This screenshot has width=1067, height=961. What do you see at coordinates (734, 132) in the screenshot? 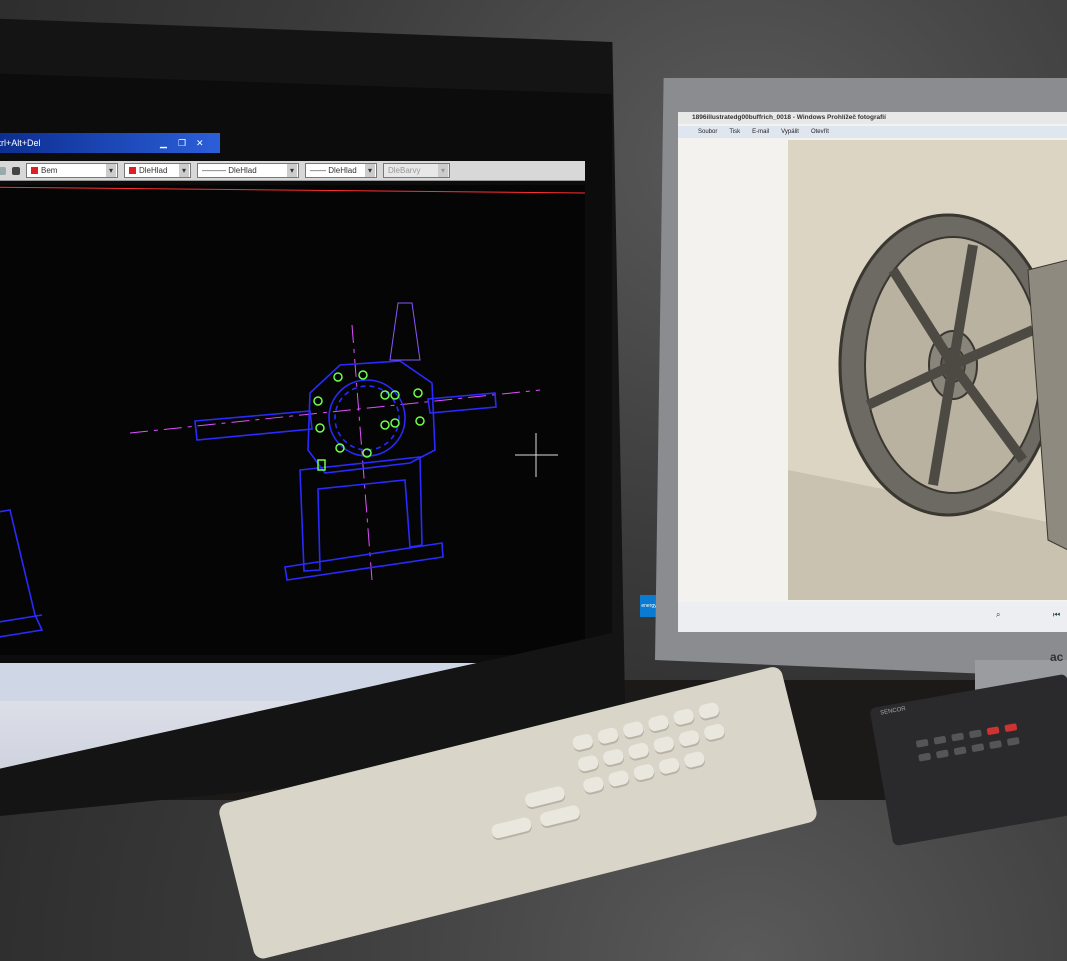
I see `menu-item-print: Tisk` at bounding box center [734, 132].